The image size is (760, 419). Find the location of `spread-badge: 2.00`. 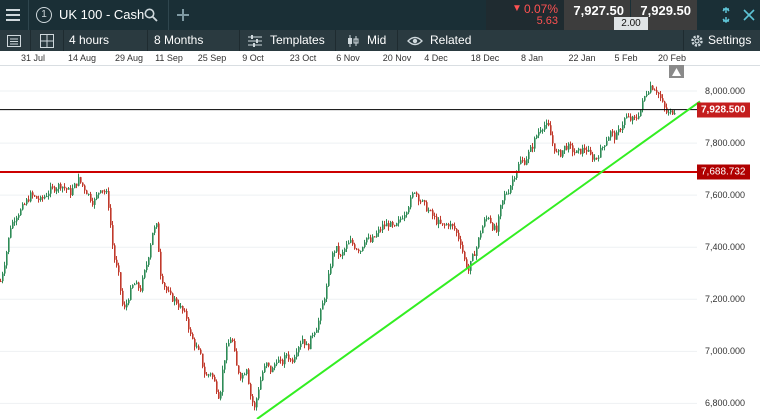

spread-badge: 2.00 is located at coordinates (631, 23).